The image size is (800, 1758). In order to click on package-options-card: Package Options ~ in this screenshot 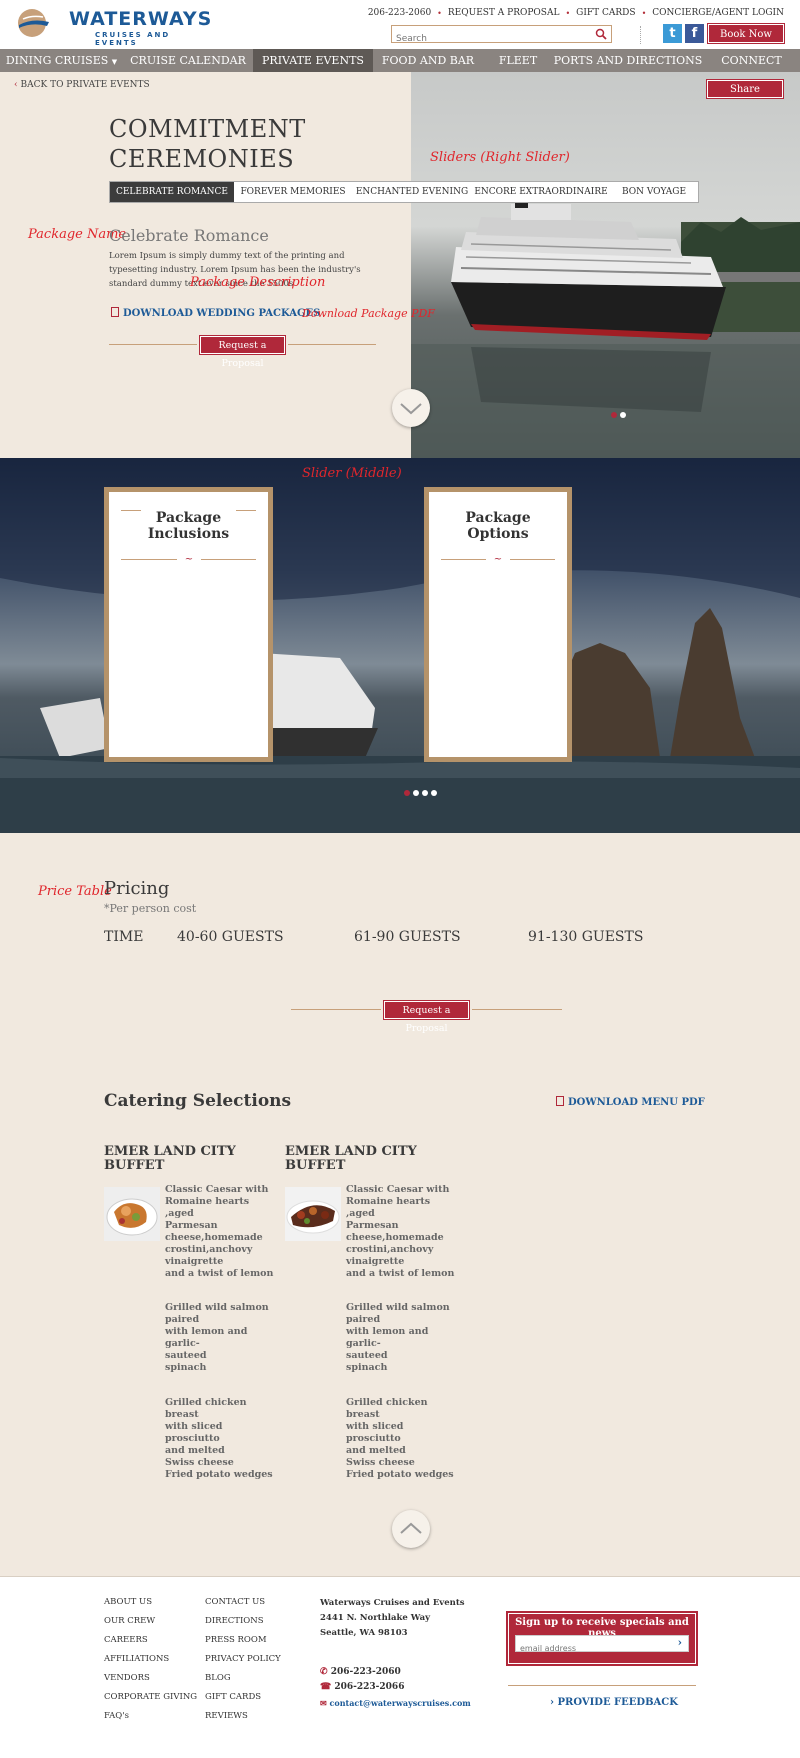, I will do `click(498, 624)`.